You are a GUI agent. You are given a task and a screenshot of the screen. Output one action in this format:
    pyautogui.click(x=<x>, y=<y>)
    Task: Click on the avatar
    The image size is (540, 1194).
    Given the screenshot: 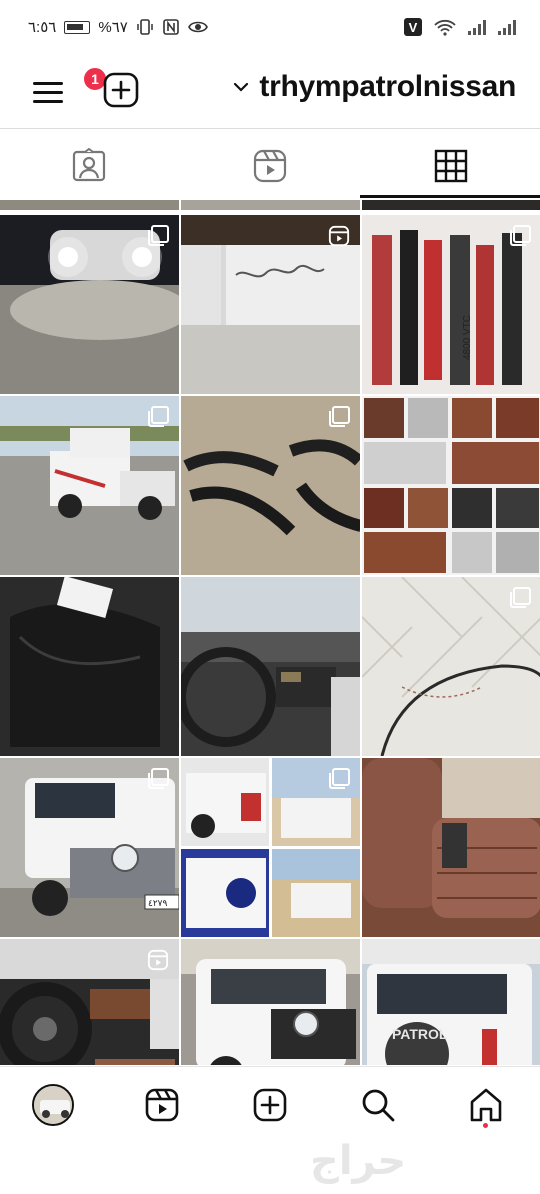 What is the action you would take?
    pyautogui.click(x=53, y=1105)
    